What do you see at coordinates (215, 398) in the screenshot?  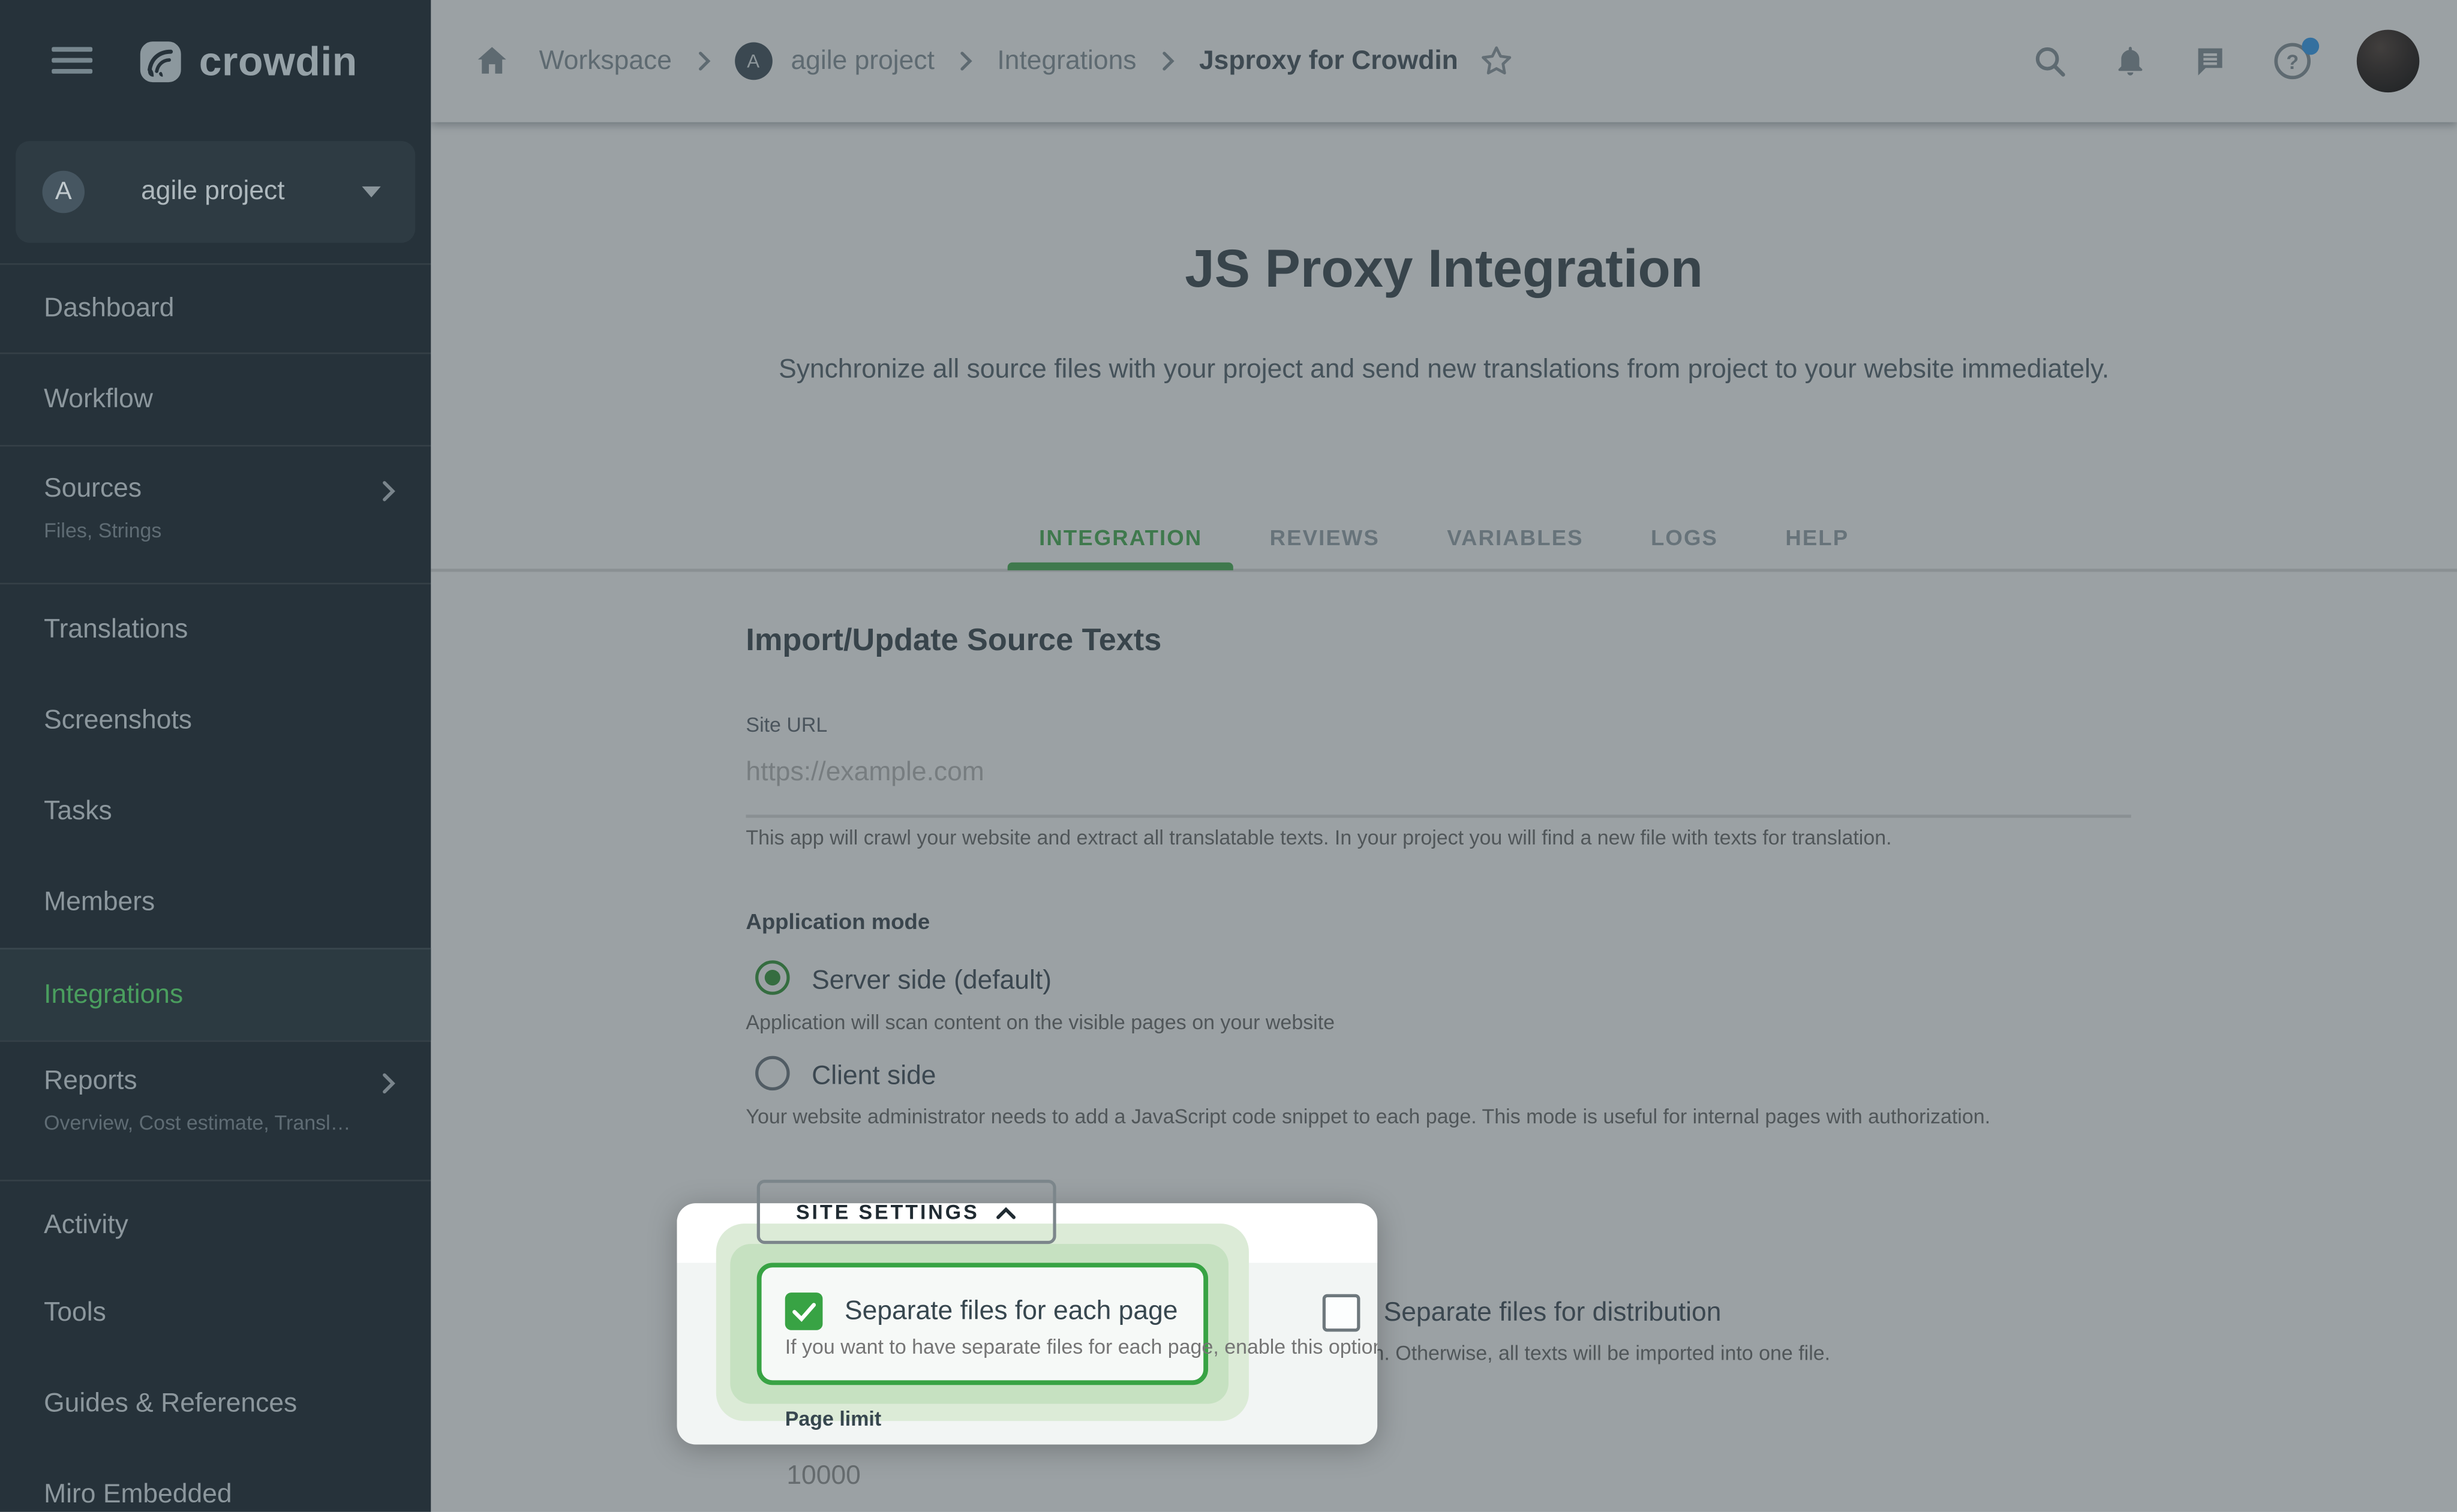 I see `sidebar-item-workflow: Workflow` at bounding box center [215, 398].